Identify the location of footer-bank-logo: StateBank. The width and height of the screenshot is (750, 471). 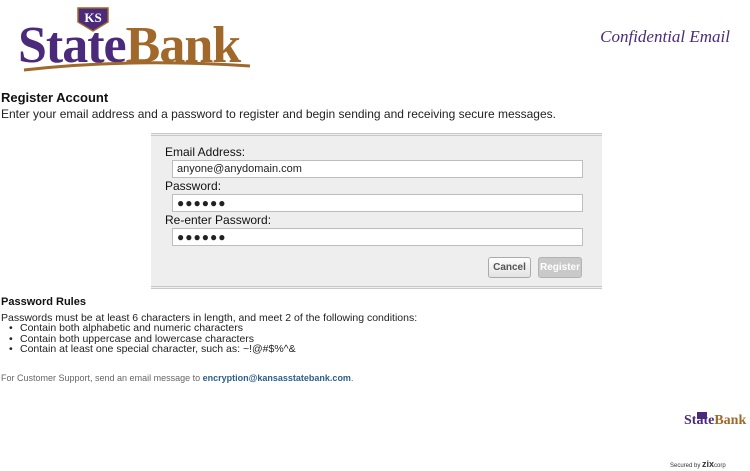
(715, 421).